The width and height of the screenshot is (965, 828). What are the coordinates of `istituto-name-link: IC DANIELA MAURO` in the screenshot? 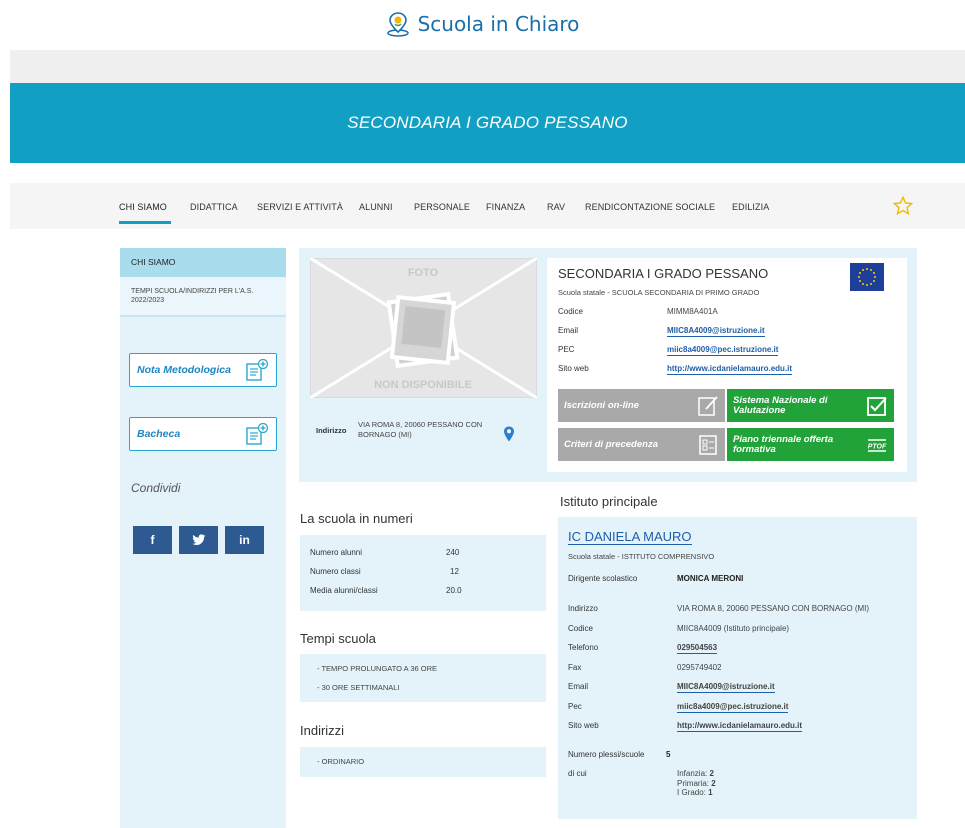 It's located at (630, 537).